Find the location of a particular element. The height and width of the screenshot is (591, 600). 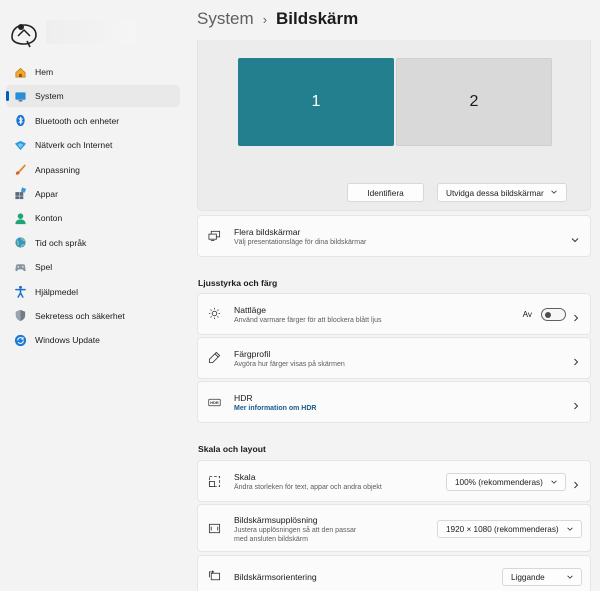

scale-dropdown: 100% (rekommenderas) is located at coordinates (506, 482).